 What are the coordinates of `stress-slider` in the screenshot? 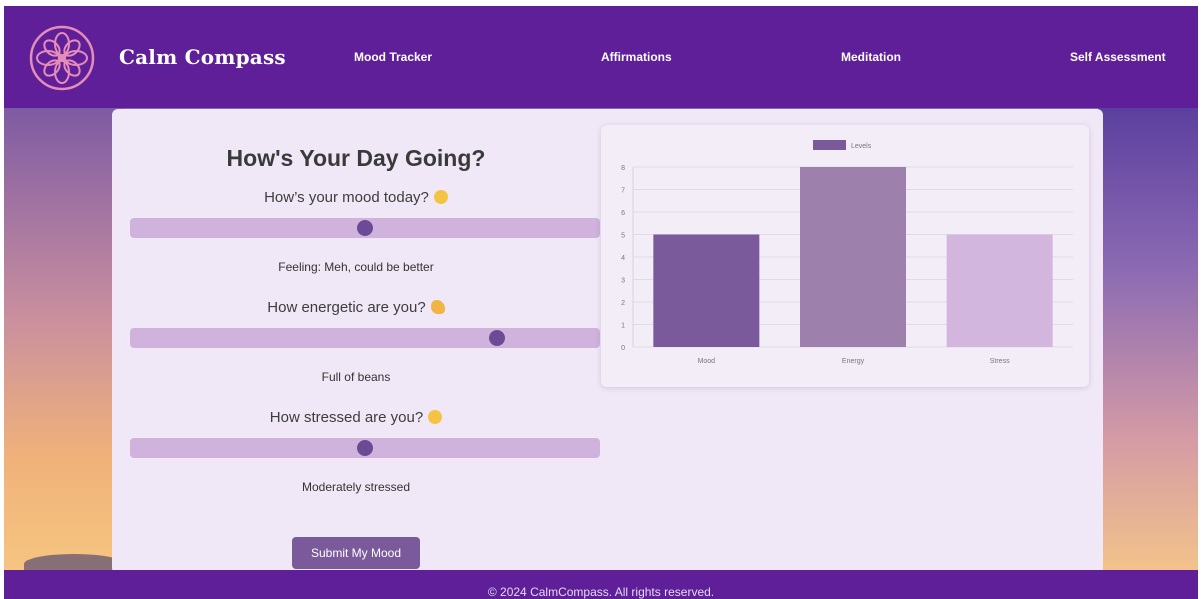 It's located at (365, 448).